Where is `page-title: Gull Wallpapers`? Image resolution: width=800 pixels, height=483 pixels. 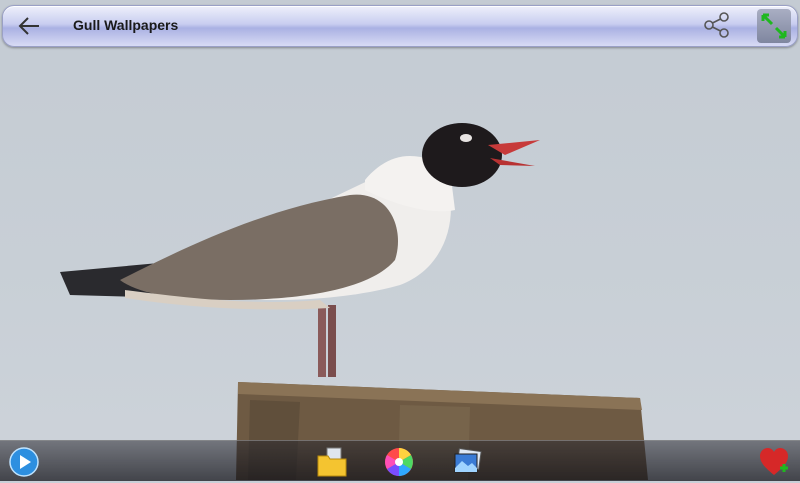 page-title: Gull Wallpapers is located at coordinates (126, 25).